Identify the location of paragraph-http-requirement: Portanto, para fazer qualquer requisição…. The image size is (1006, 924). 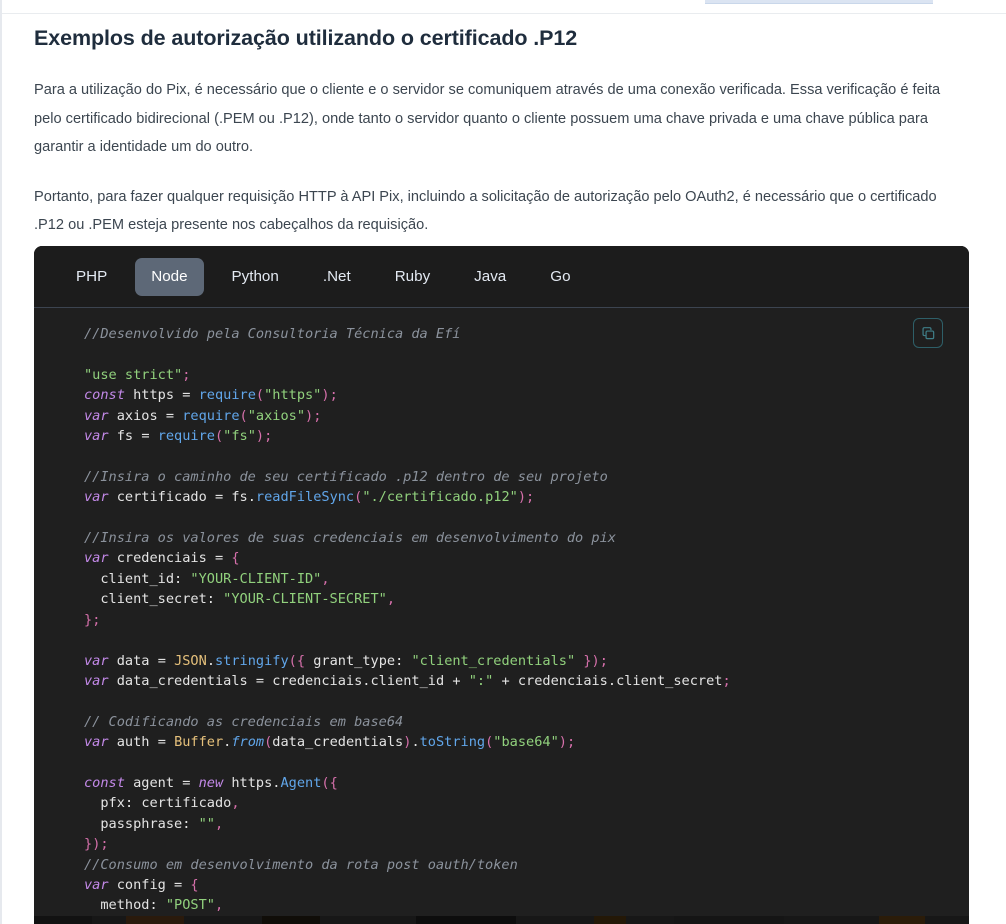
(485, 211).